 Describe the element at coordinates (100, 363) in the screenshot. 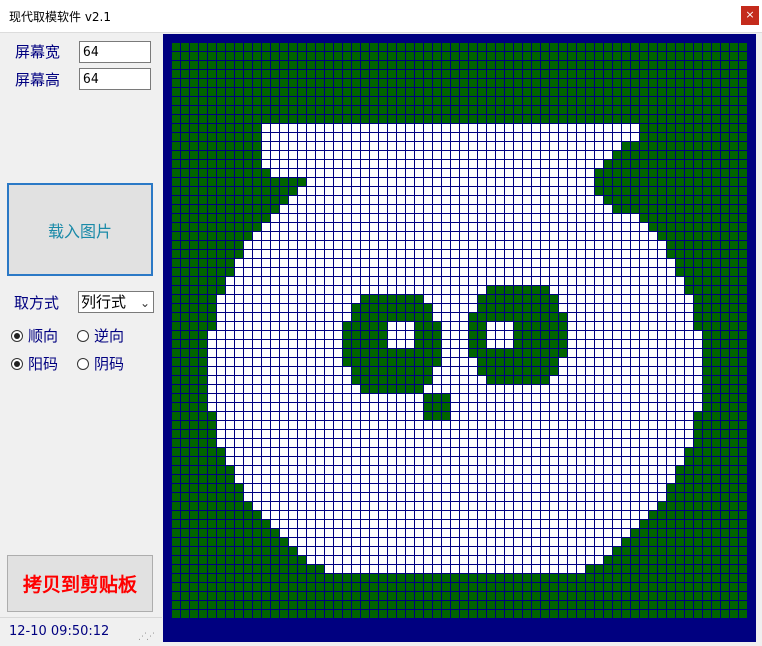

I see `polarity-negative-radio: 阴码` at that location.